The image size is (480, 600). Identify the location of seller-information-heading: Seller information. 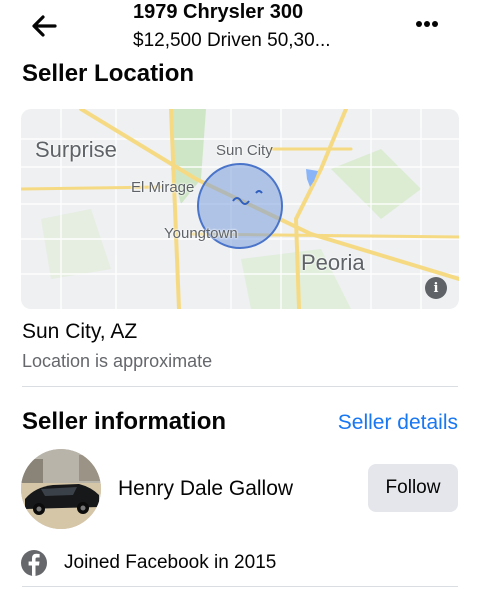
(124, 421).